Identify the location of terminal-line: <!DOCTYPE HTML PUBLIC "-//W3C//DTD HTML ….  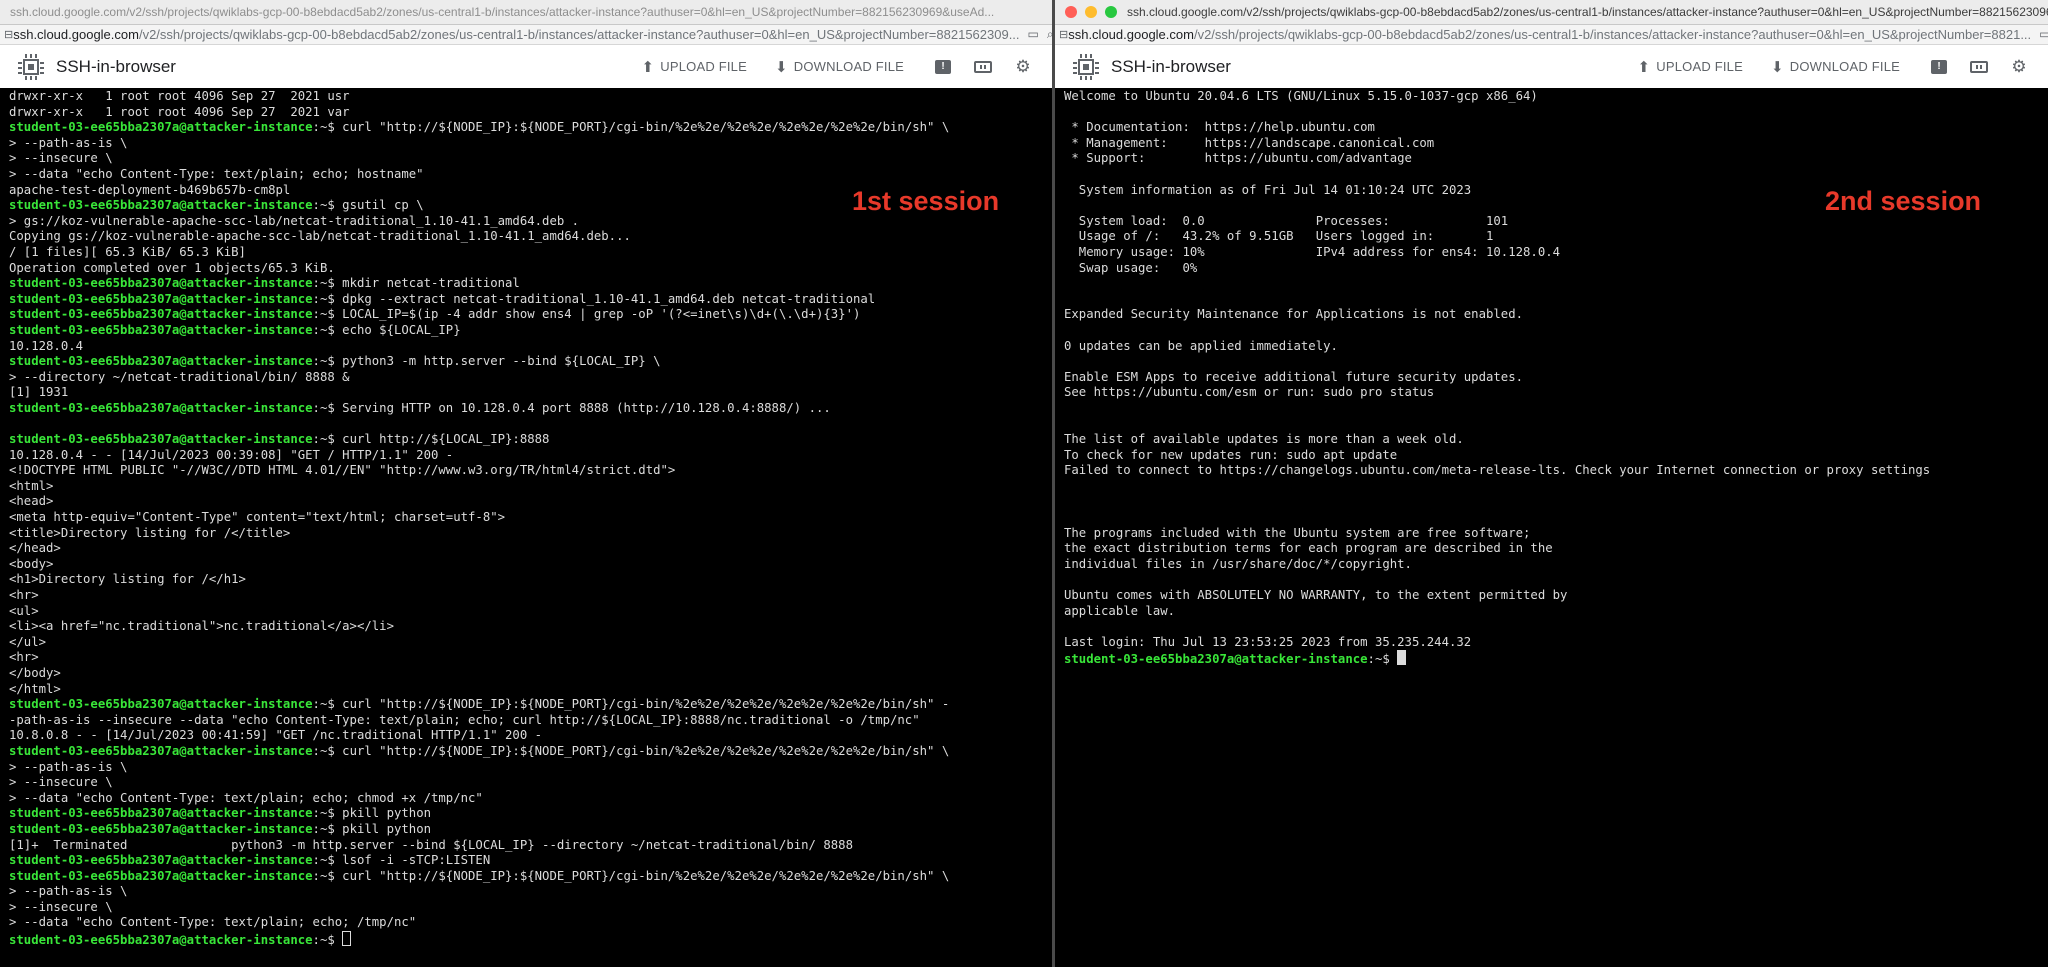
(530, 471).